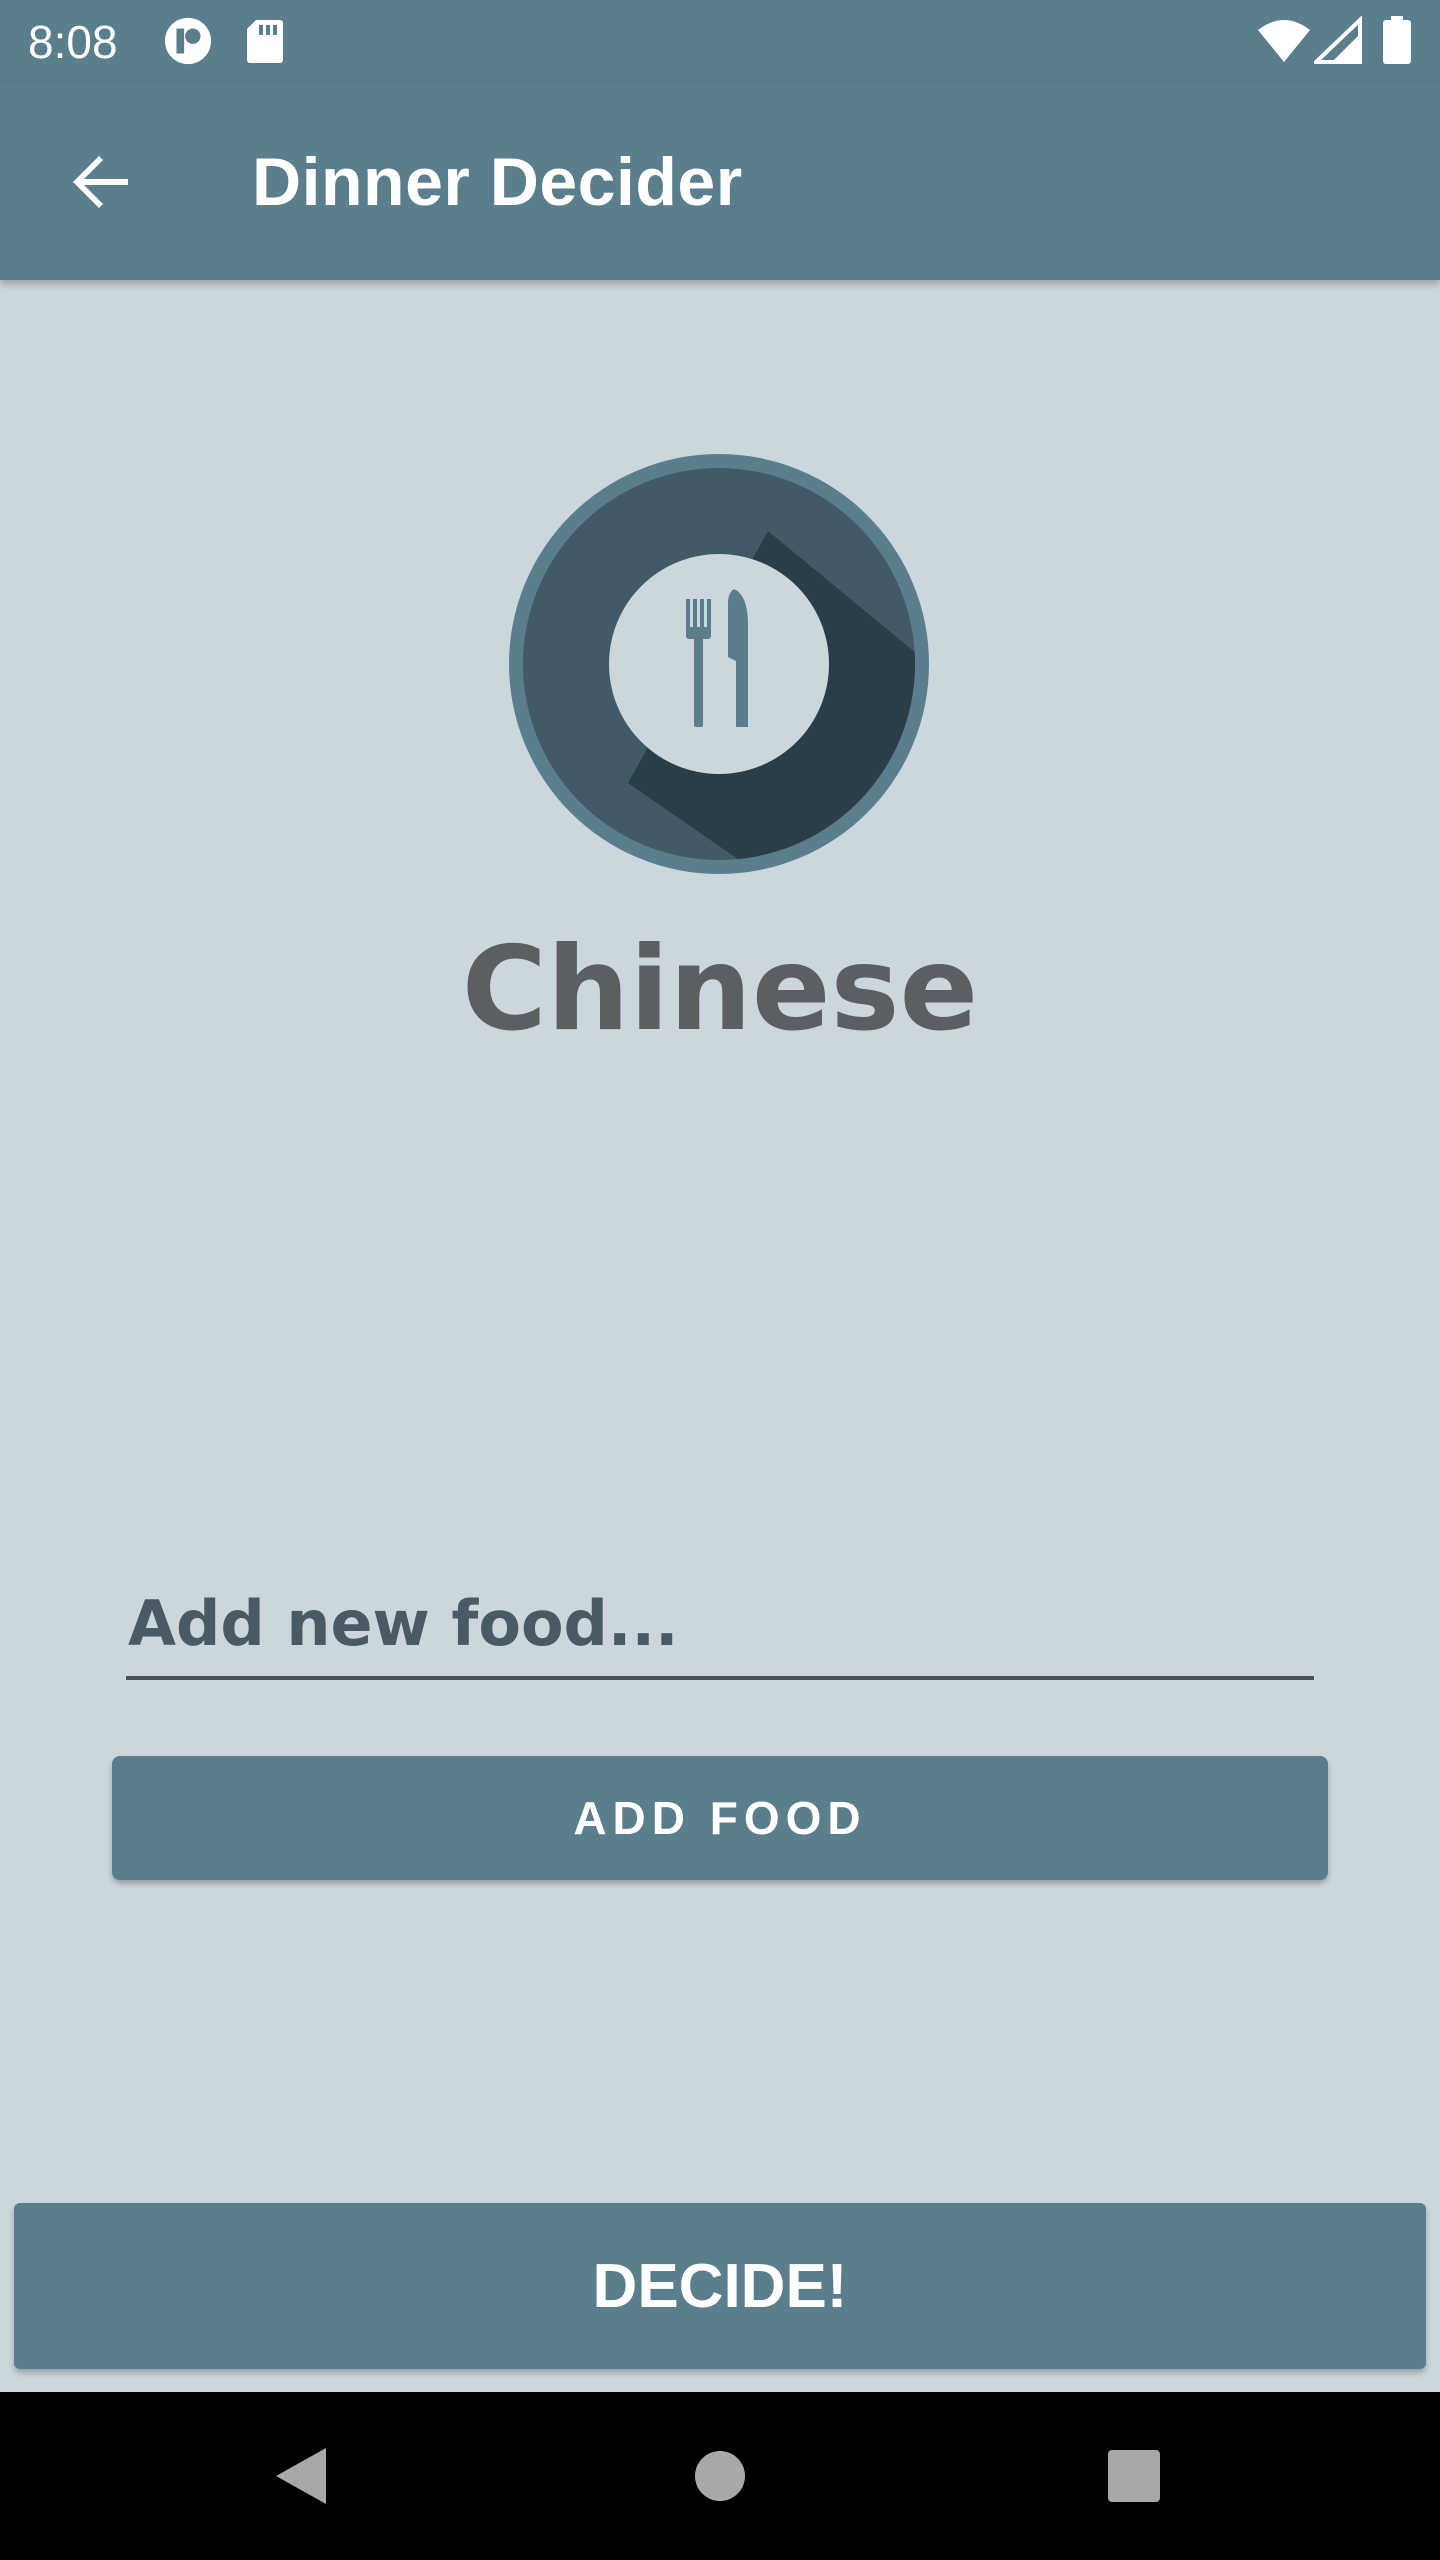  What do you see at coordinates (720, 989) in the screenshot?
I see `selected-food-label: Chinese` at bounding box center [720, 989].